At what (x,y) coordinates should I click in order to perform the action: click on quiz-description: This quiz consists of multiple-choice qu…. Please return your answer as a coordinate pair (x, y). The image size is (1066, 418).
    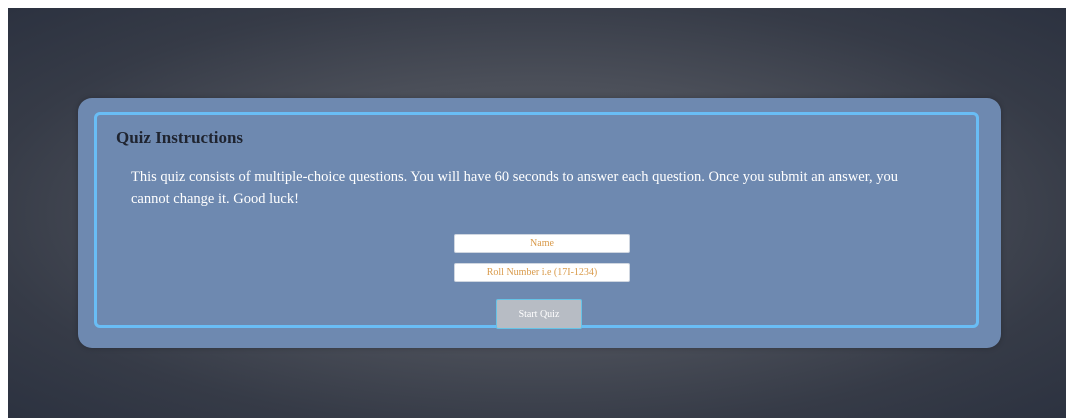
    Looking at the image, I should click on (514, 188).